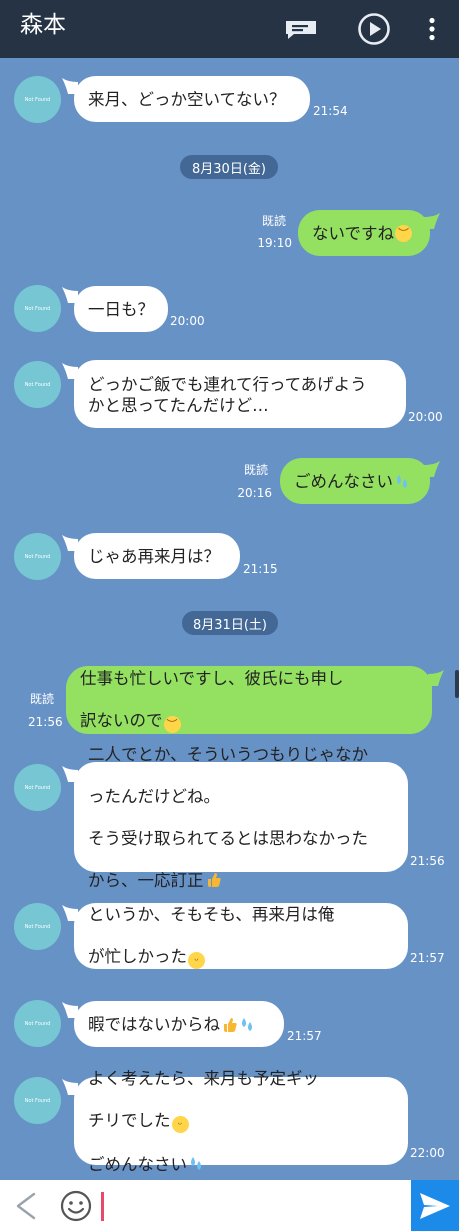 This screenshot has height=1231, width=459. What do you see at coordinates (154, 796) in the screenshot?
I see `message-text-line: ったんだけどね。` at bounding box center [154, 796].